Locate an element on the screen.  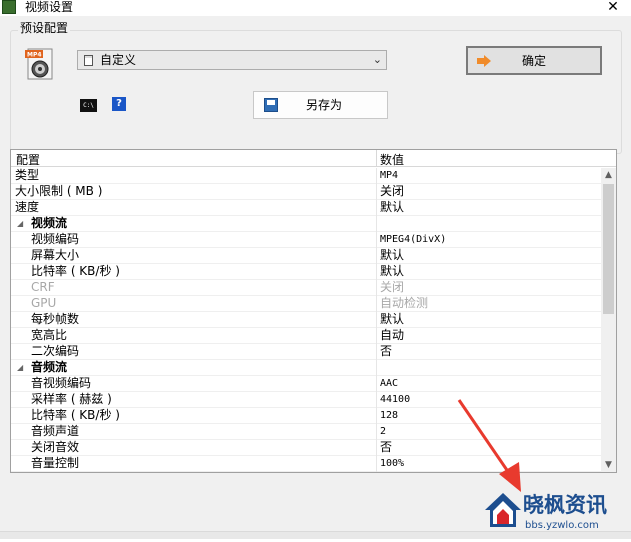
document-icon is located at coordinates (88, 60).